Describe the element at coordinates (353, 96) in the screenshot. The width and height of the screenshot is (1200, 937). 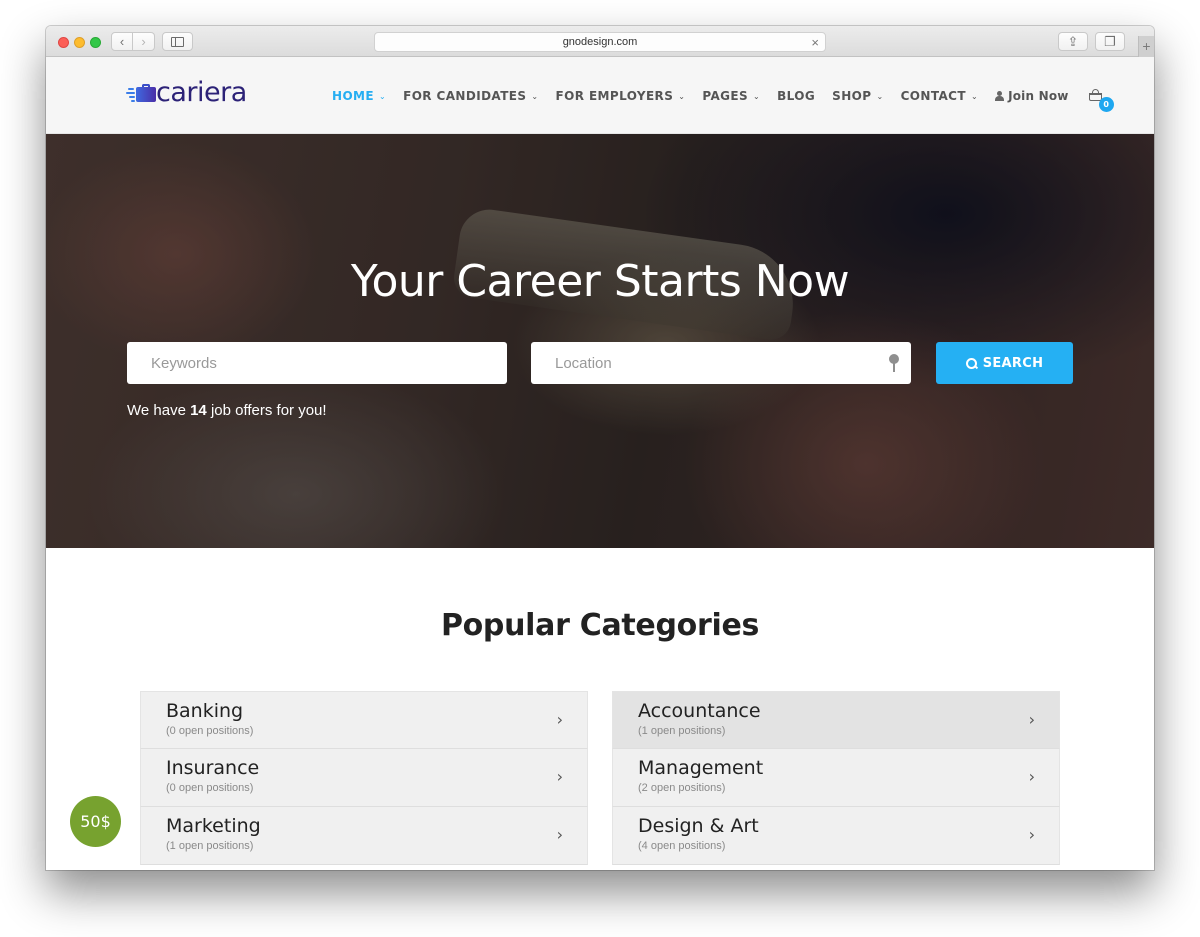
I see `nav-label: HOME` at that location.